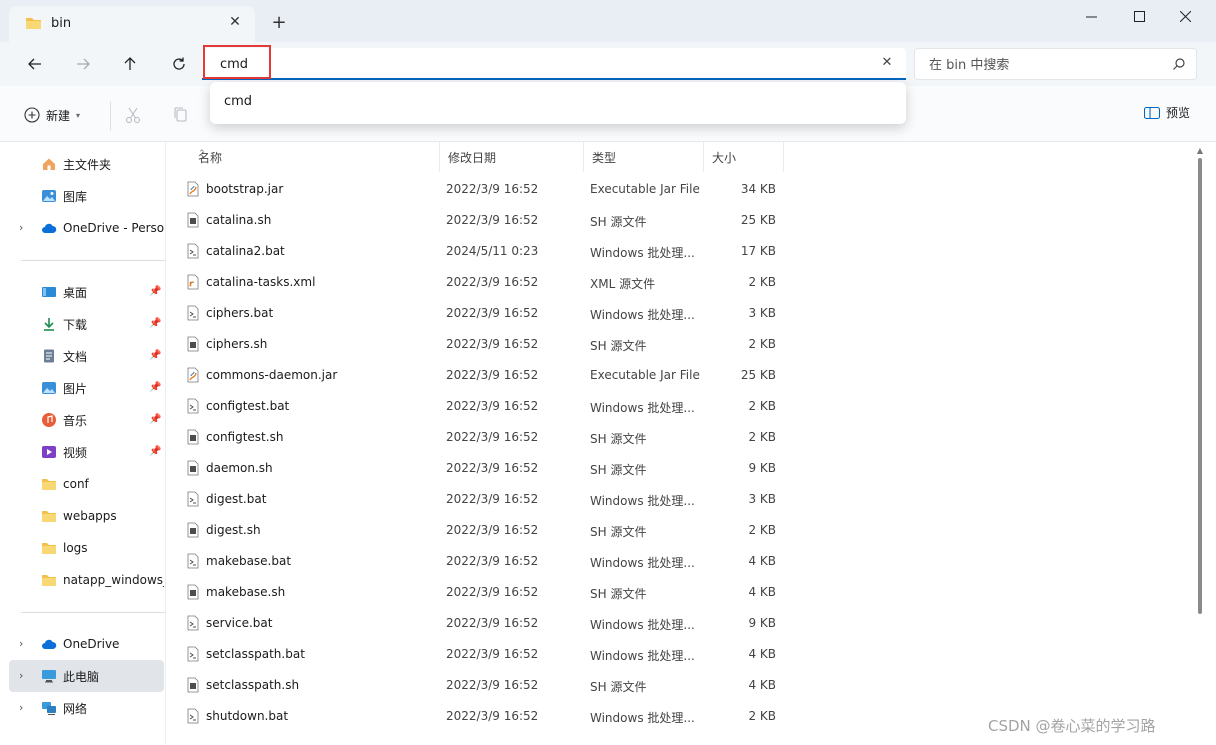  What do you see at coordinates (130, 64) in the screenshot?
I see `up-button` at bounding box center [130, 64].